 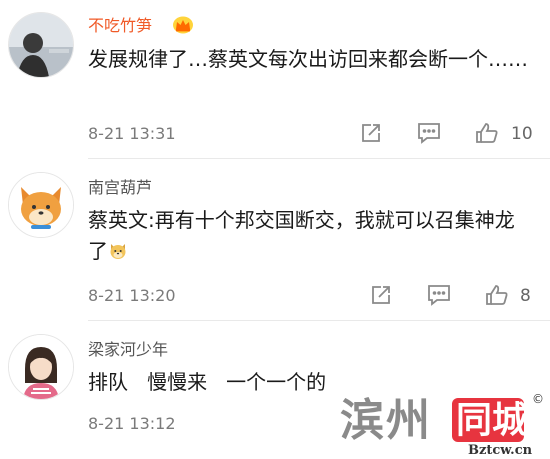 I want to click on watermark-text: 滨州, so click(x=386, y=420).